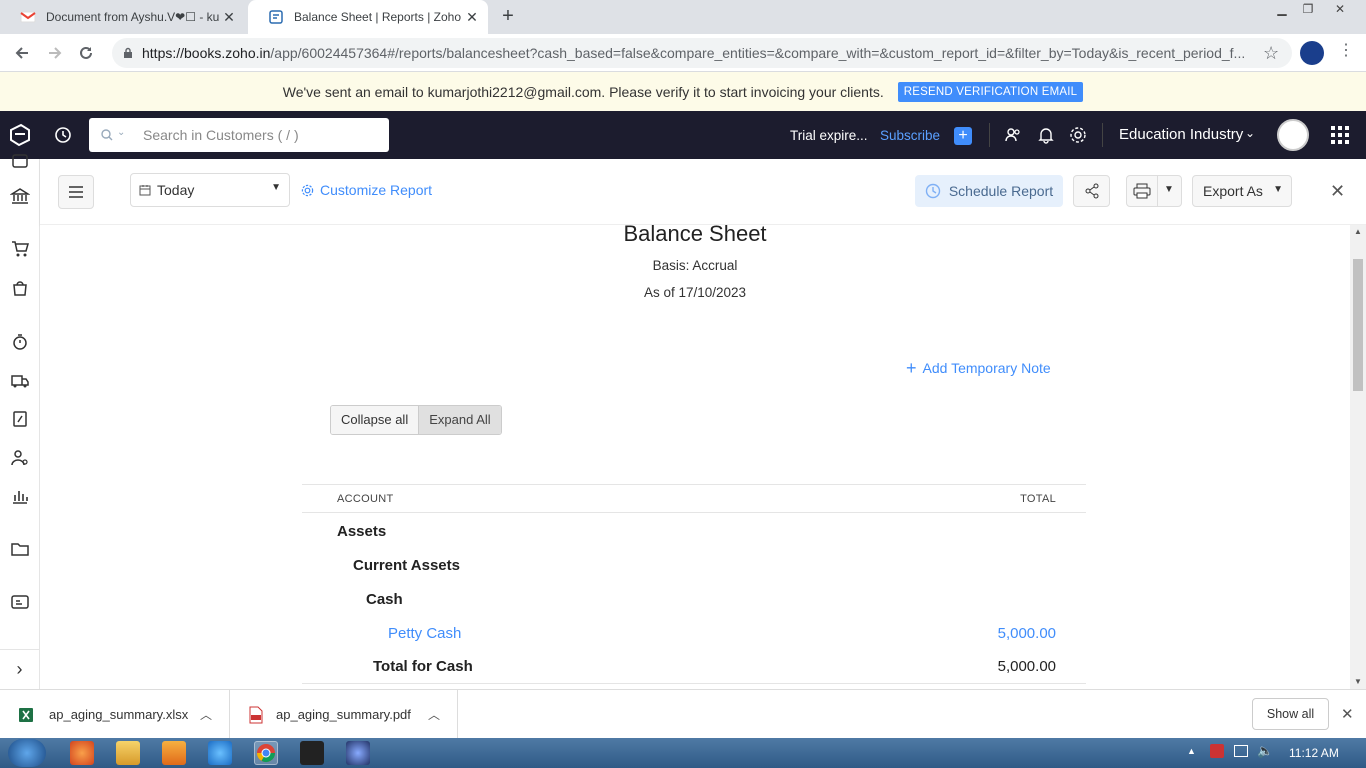 The height and width of the screenshot is (768, 1366). I want to click on tray-expand-icon: ▲, so click(1191, 751).